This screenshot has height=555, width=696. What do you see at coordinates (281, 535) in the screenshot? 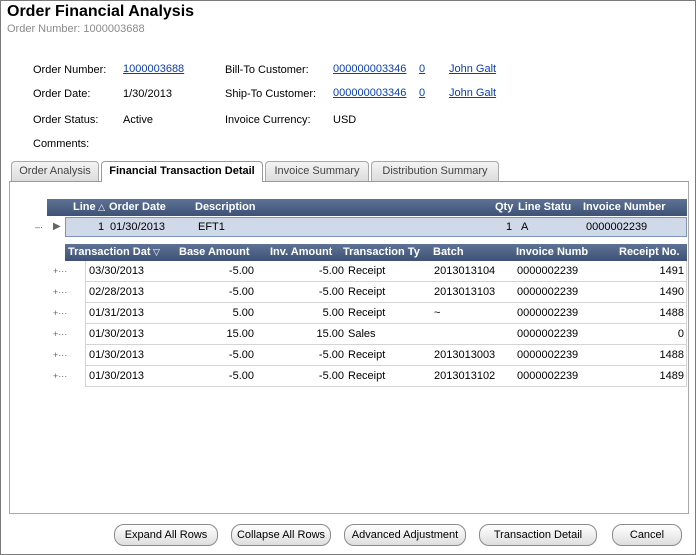
I see `collapse-all-rows-button: Collapse All Rows` at bounding box center [281, 535].